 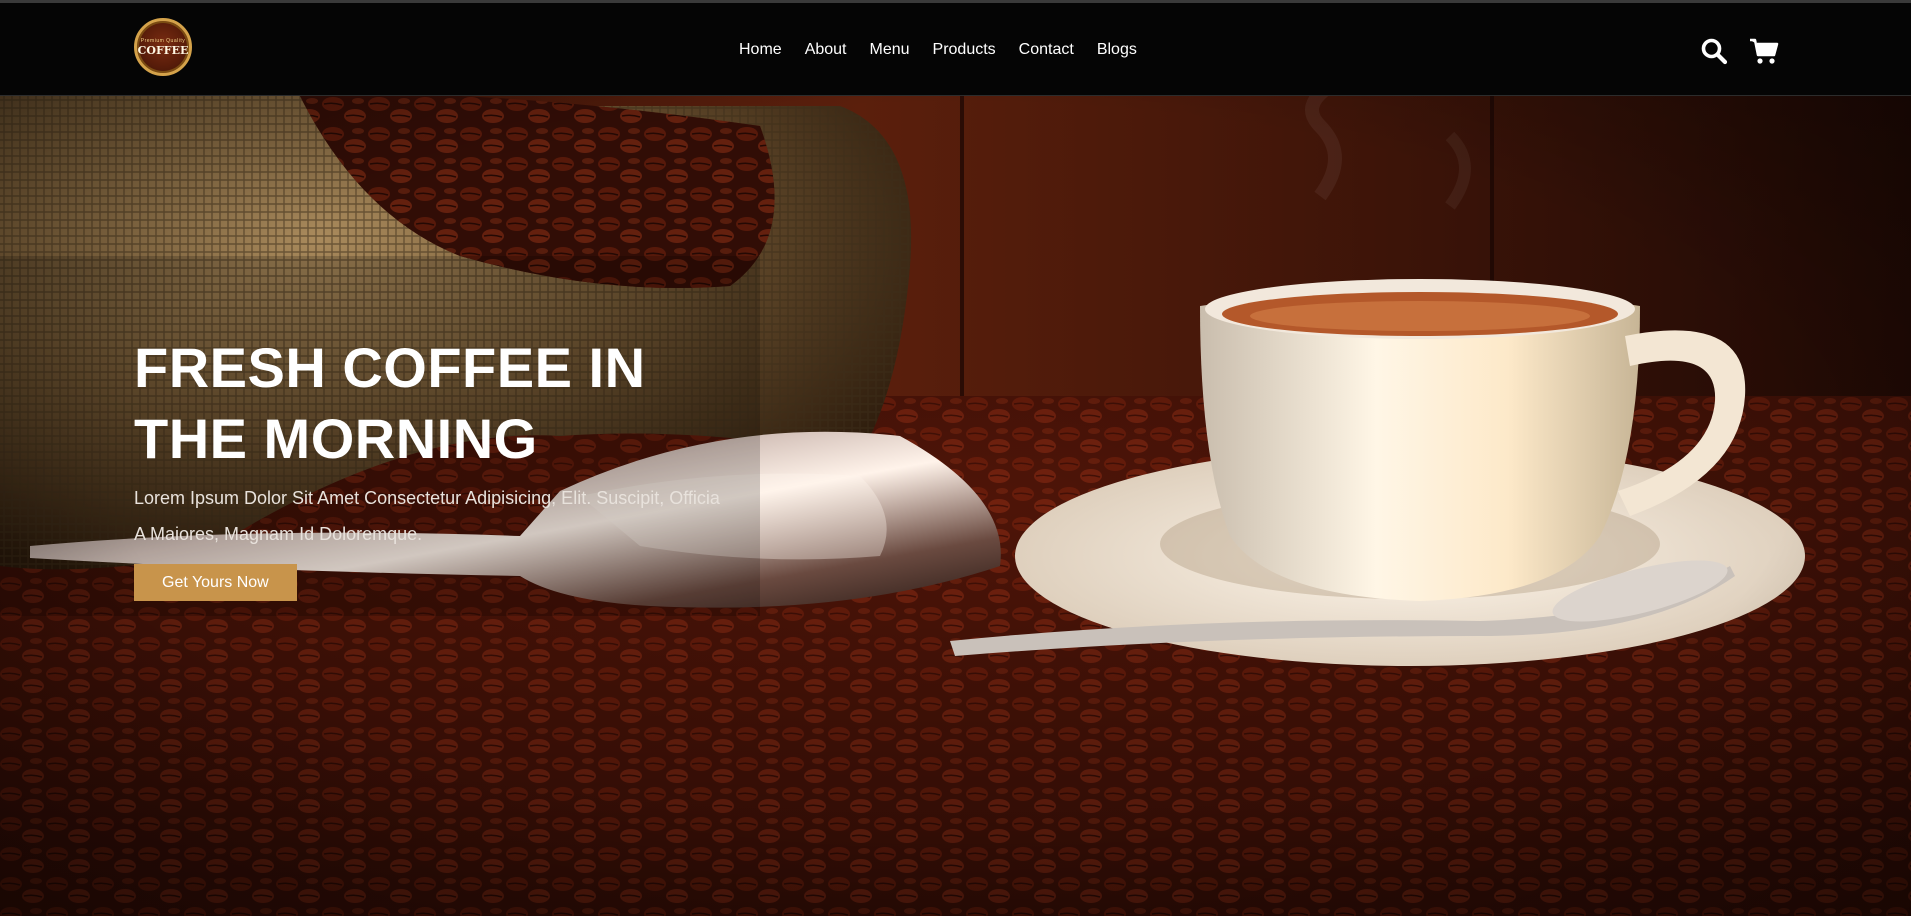 I want to click on brand-logo: Premium Quality COFFEE, so click(x=163, y=47).